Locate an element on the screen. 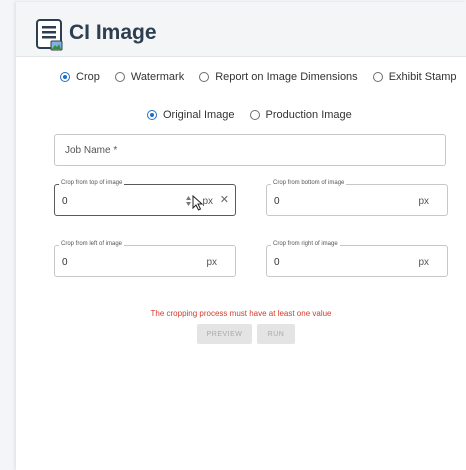 The height and width of the screenshot is (470, 466). radio-label: Production Image is located at coordinates (308, 115).